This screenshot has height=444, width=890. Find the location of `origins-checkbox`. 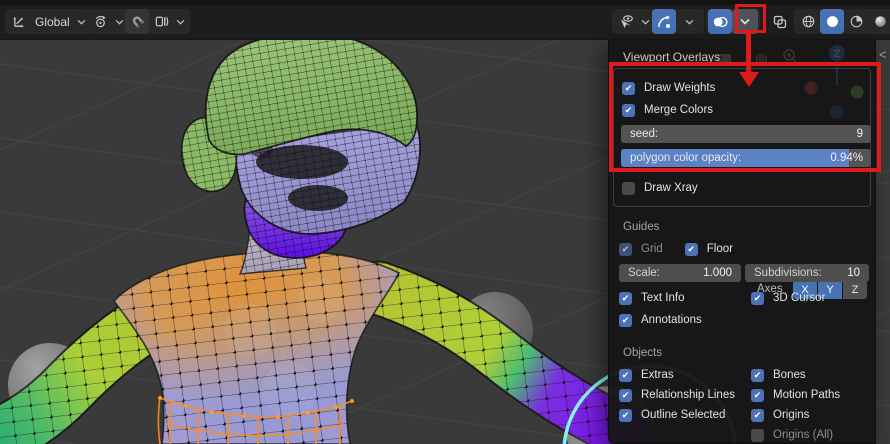

origins-checkbox is located at coordinates (757, 415).